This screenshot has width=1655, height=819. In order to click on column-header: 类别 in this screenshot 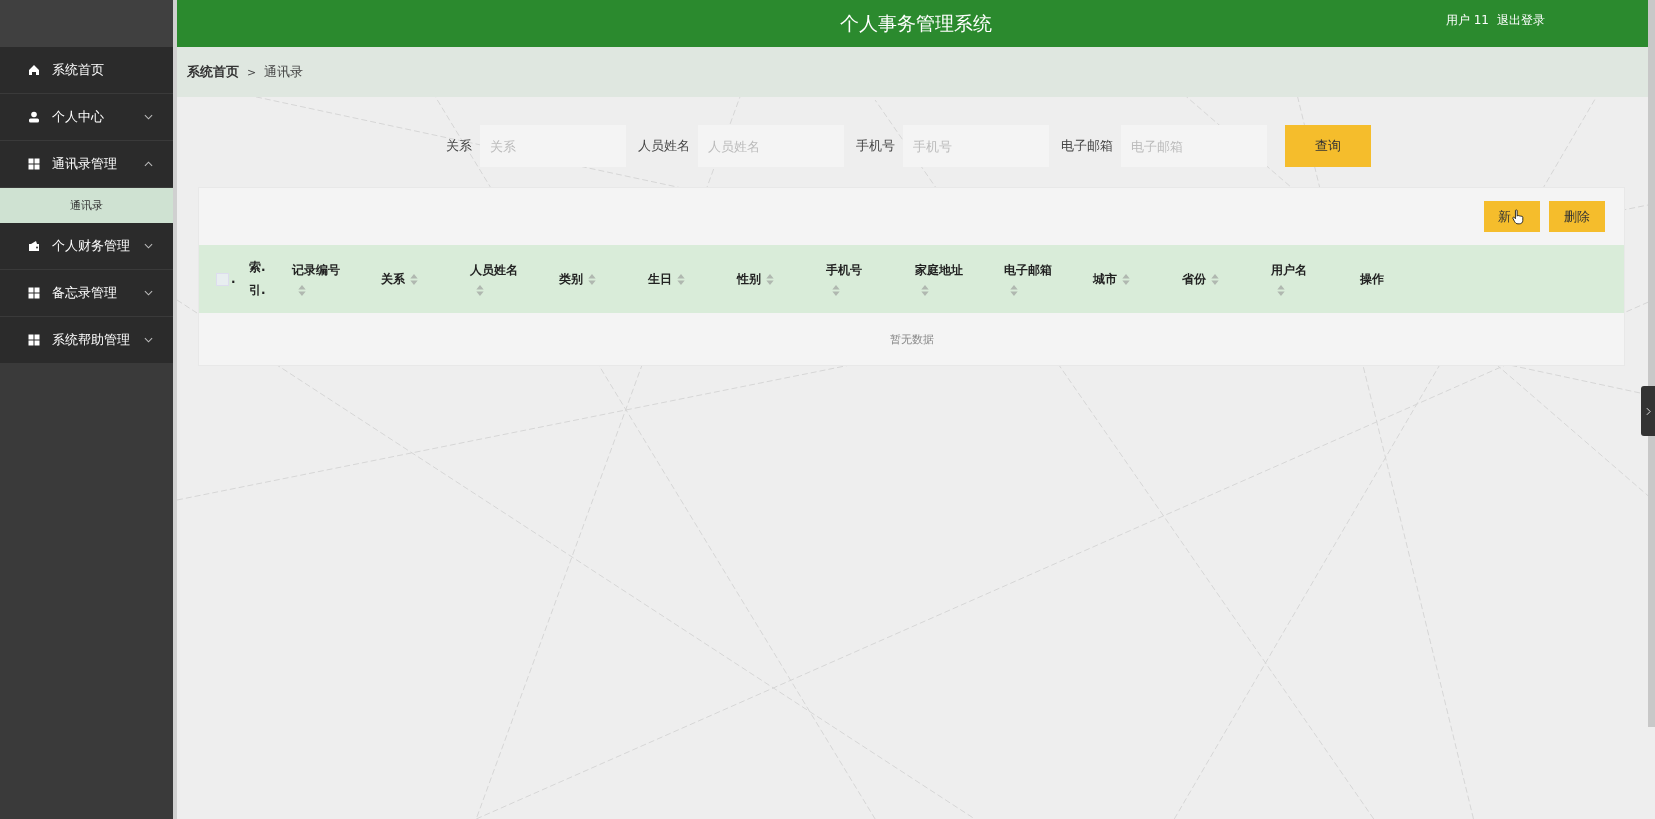, I will do `click(571, 279)`.